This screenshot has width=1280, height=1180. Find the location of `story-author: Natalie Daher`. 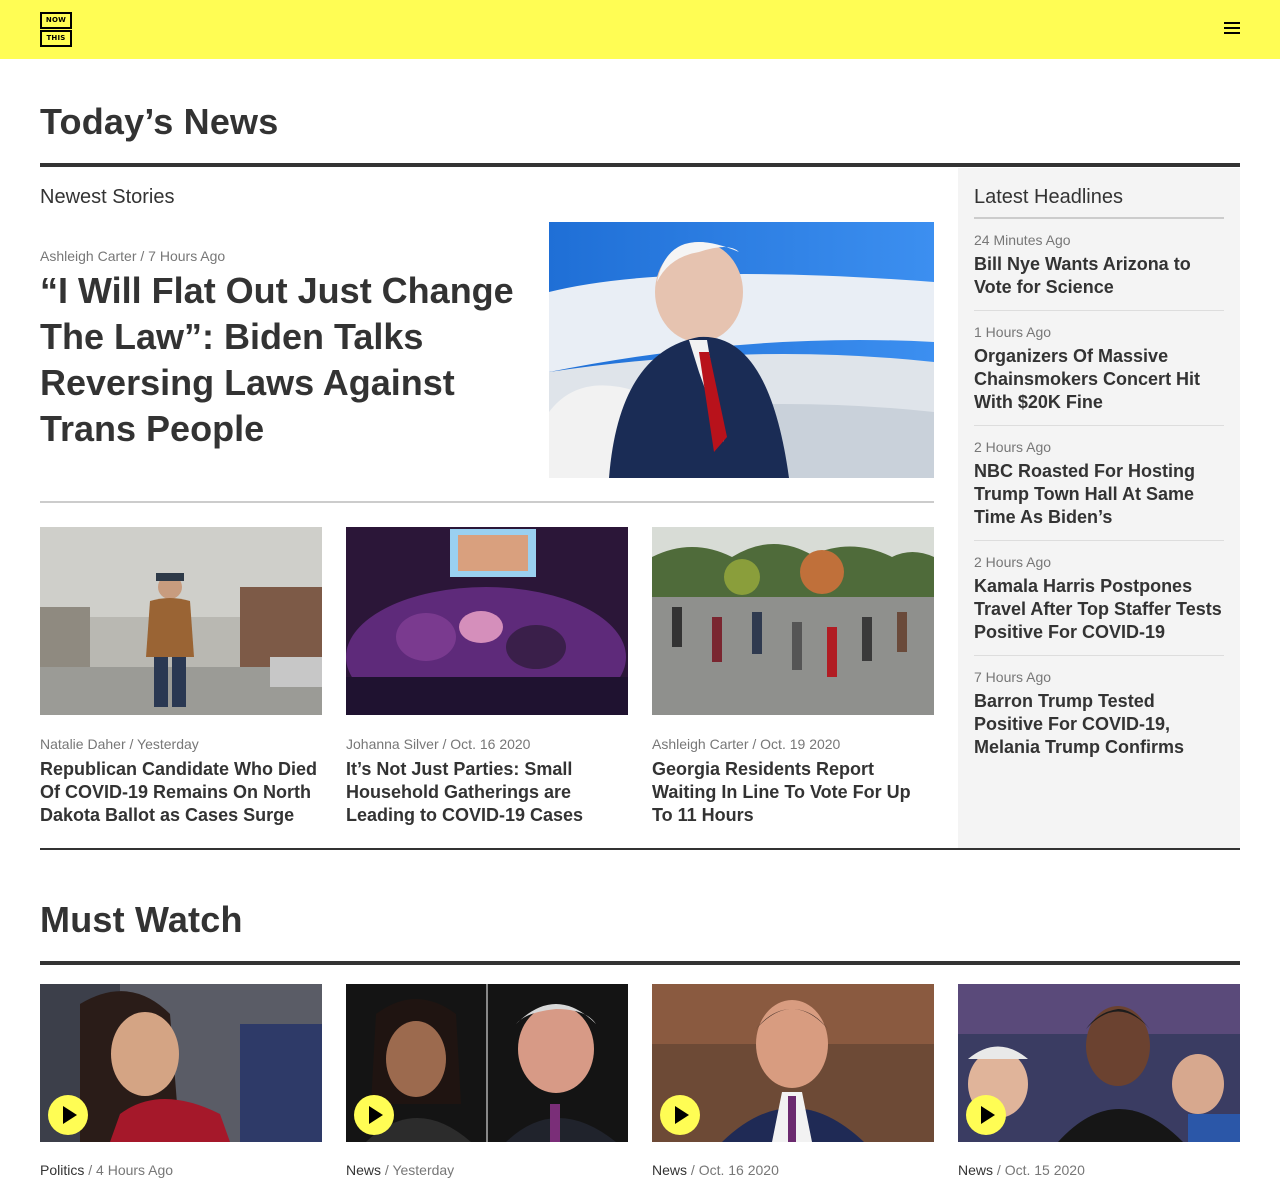

story-author: Natalie Daher is located at coordinates (83, 744).